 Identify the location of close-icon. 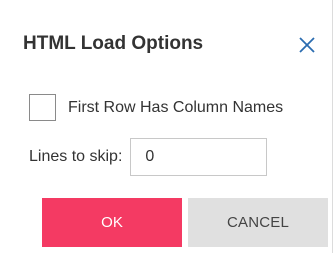
(307, 45).